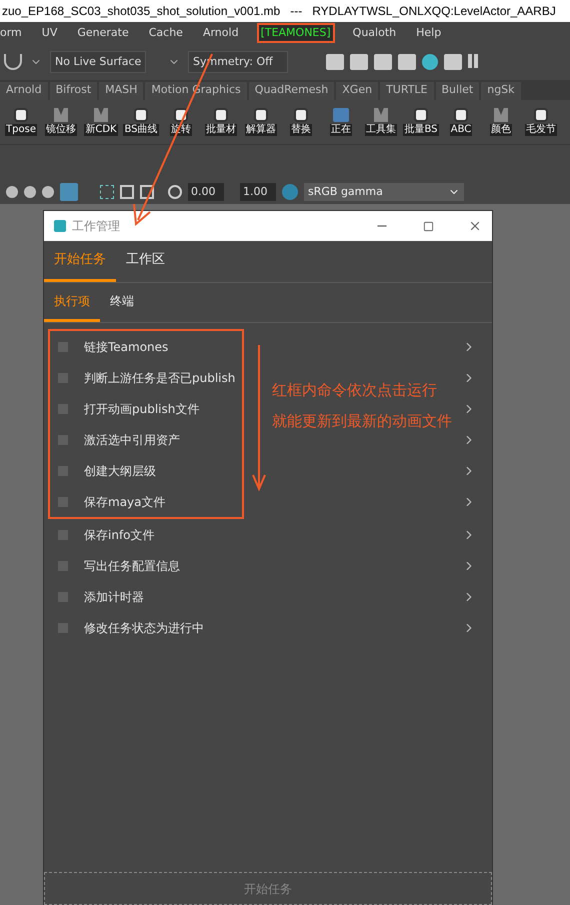  I want to click on task-label: 添加计时器, so click(114, 597).